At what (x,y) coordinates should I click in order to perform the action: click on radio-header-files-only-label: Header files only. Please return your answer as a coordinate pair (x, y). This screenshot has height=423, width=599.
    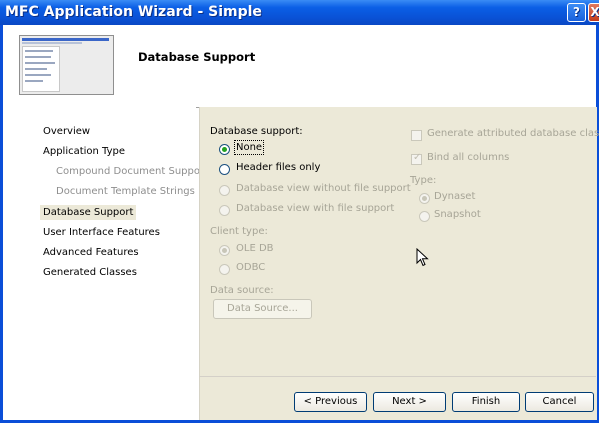
    Looking at the image, I should click on (278, 167).